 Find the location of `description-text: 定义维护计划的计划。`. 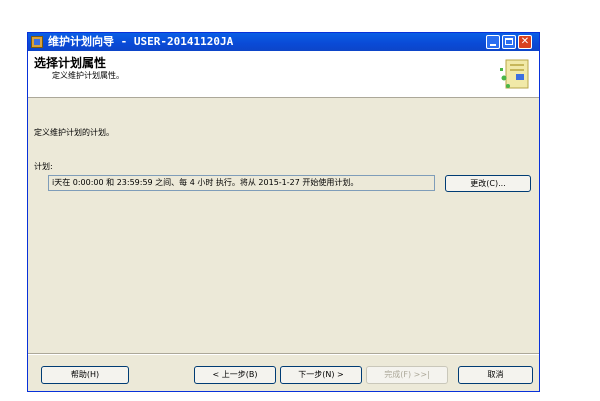

description-text: 定义维护计划的计划。 is located at coordinates (74, 132).